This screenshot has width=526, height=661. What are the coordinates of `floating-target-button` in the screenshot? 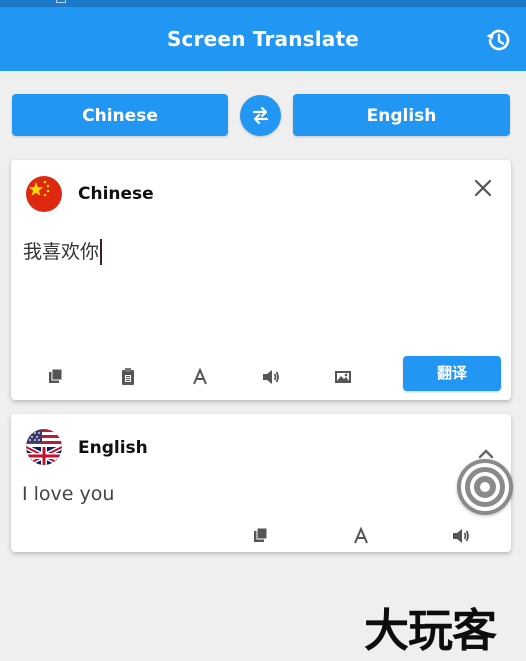 It's located at (485, 487).